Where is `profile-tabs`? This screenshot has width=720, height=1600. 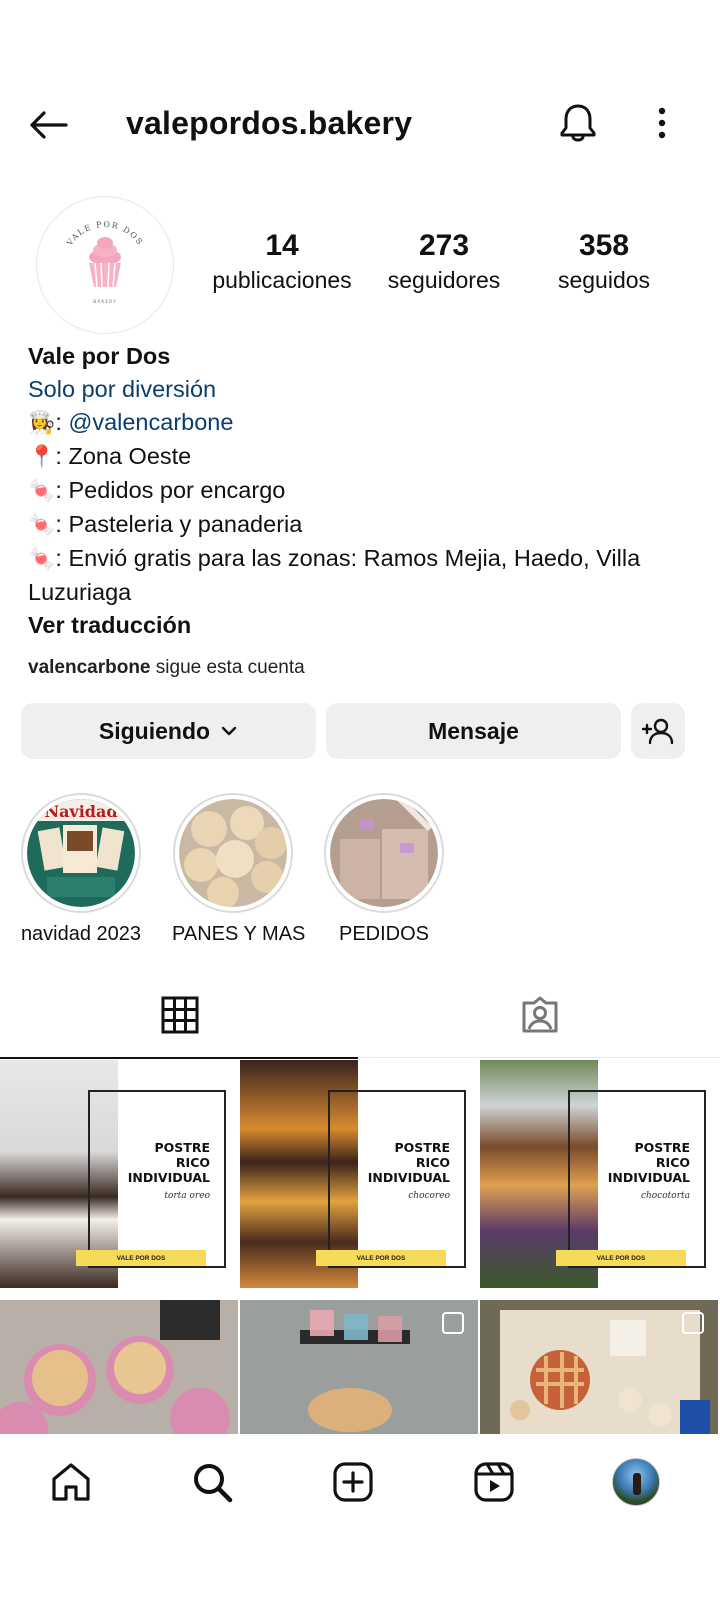 profile-tabs is located at coordinates (360, 1015).